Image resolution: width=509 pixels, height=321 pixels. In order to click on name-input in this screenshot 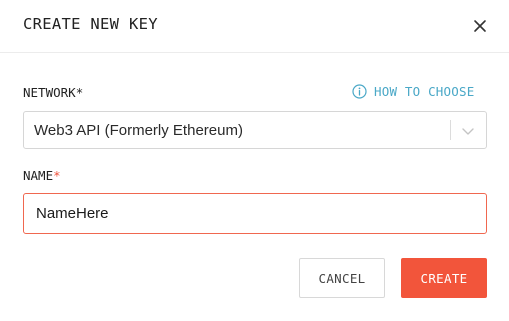, I will do `click(255, 213)`.